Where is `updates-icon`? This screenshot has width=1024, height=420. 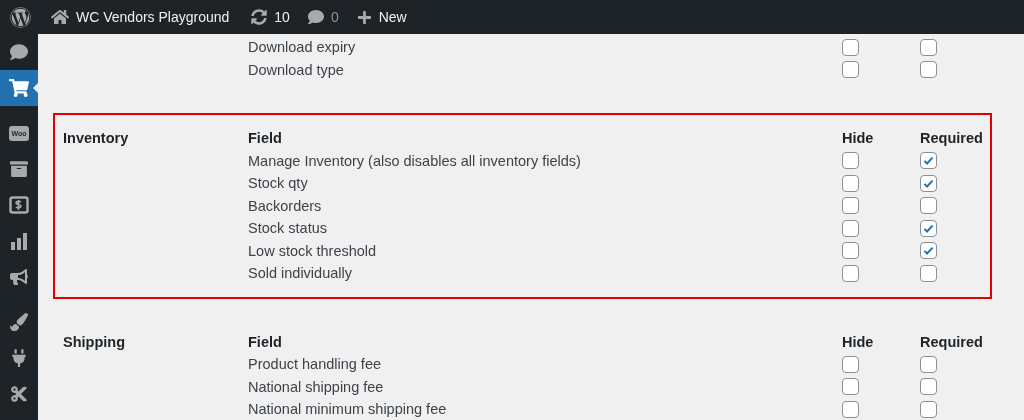 updates-icon is located at coordinates (259, 17).